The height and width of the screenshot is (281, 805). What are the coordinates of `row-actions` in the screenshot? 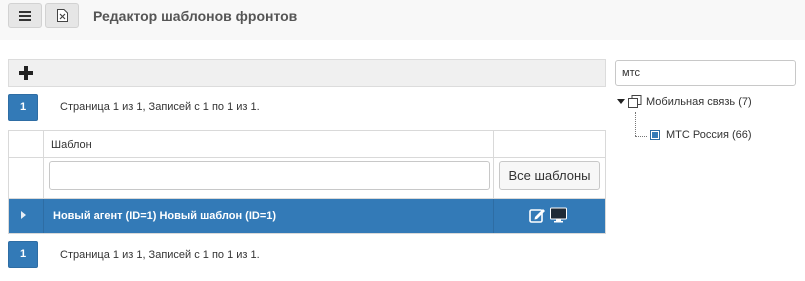 It's located at (548, 215).